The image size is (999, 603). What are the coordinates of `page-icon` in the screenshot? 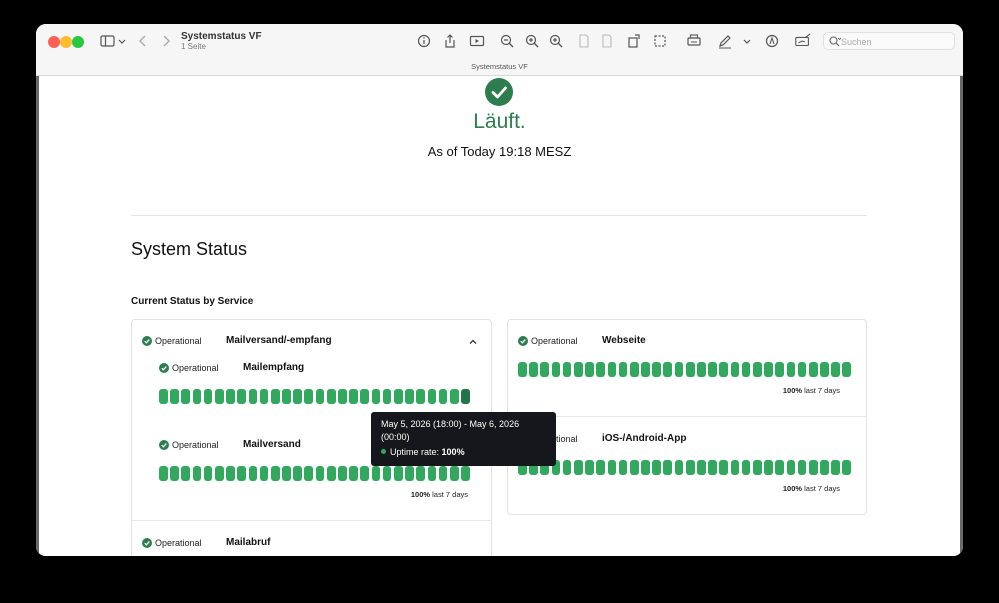 It's located at (607, 41).